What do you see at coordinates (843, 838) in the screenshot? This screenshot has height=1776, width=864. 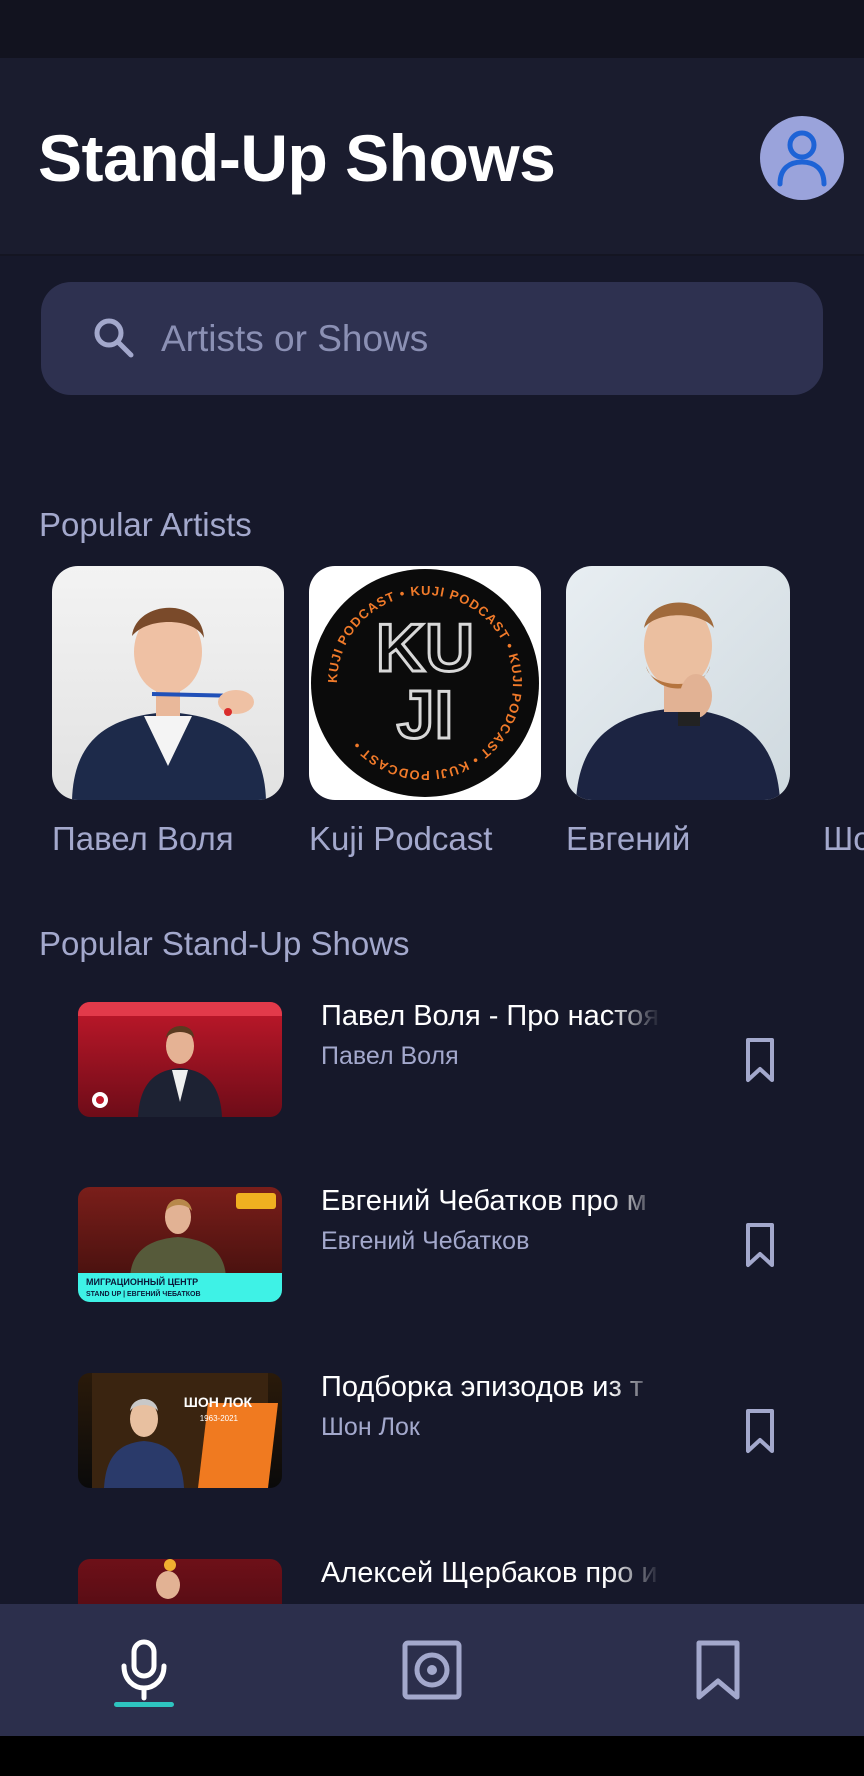 I see `artist-name: Шо` at bounding box center [843, 838].